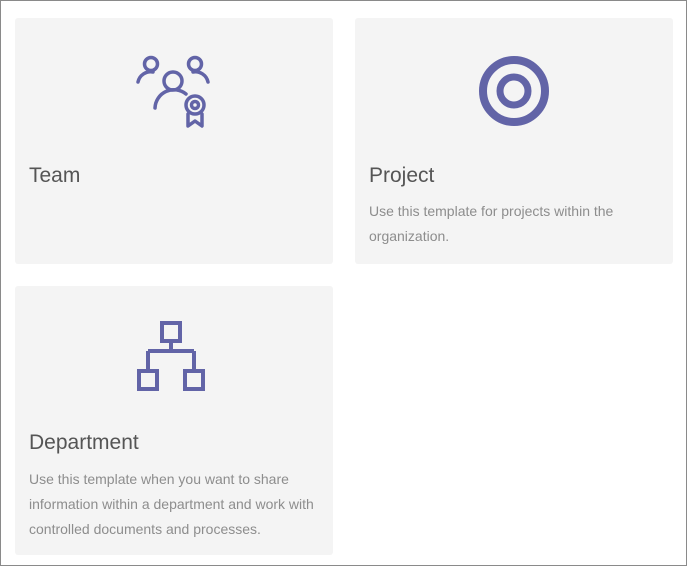 This screenshot has width=687, height=566. I want to click on template-title: Project, so click(402, 175).